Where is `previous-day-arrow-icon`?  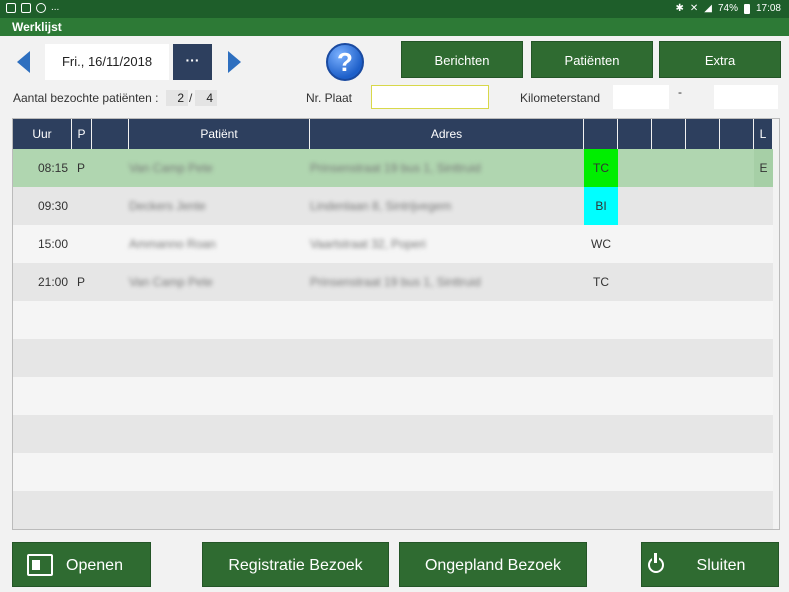
previous-day-arrow-icon is located at coordinates (23, 62).